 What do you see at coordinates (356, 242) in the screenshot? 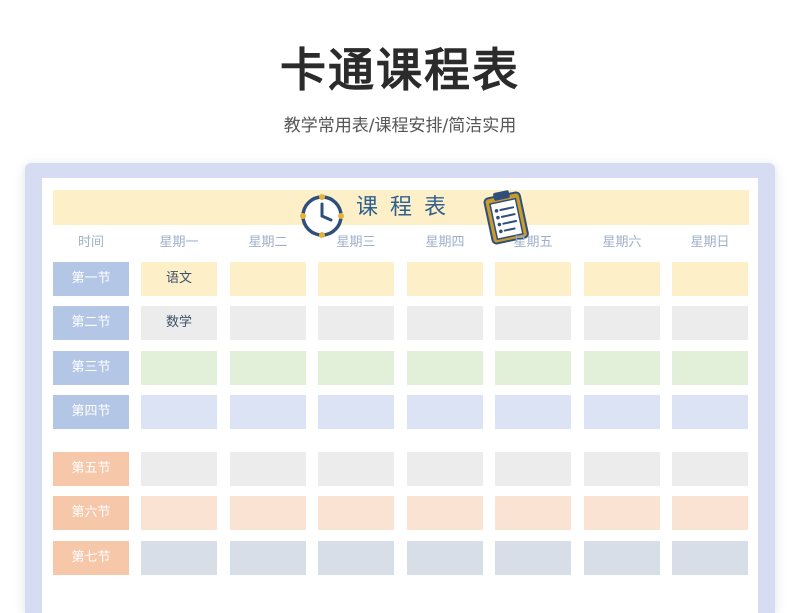
I see `header-day: 星期三` at bounding box center [356, 242].